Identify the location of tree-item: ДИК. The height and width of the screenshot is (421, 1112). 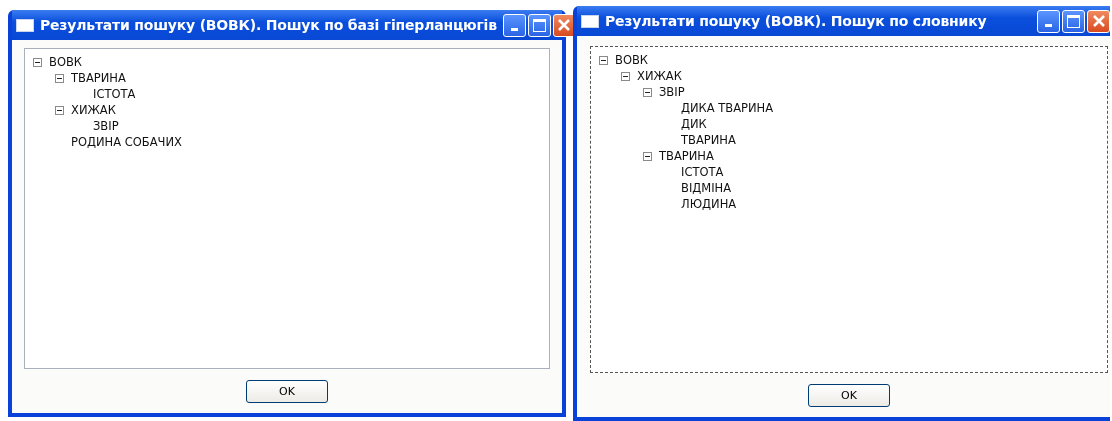
(694, 124).